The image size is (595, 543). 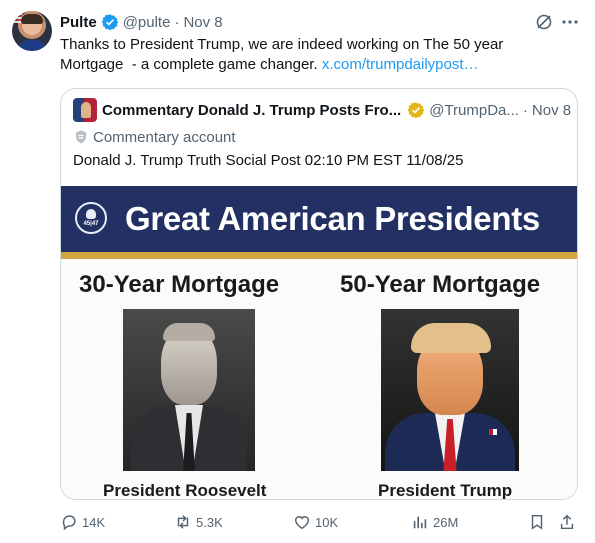 What do you see at coordinates (32, 19) in the screenshot?
I see `avatar-hair` at bounding box center [32, 19].